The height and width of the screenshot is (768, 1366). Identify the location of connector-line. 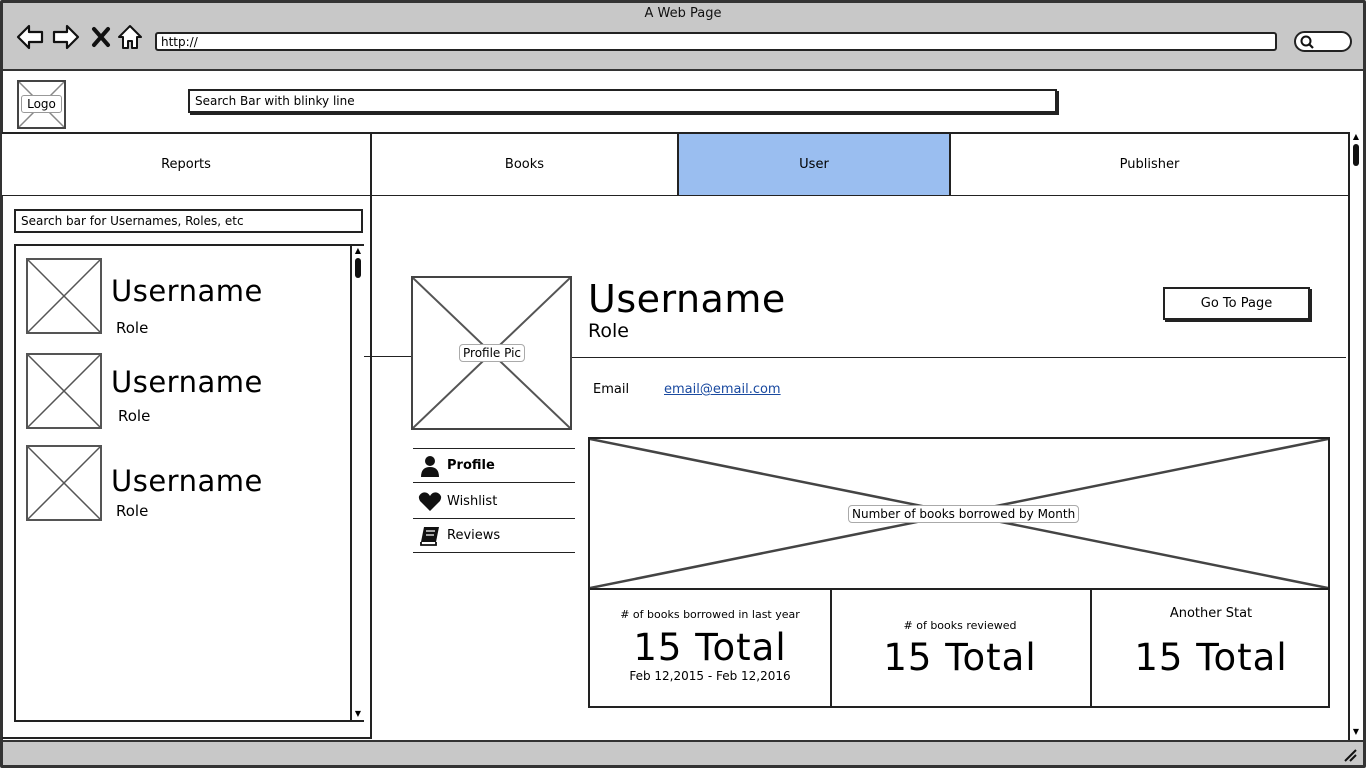
(388, 356).